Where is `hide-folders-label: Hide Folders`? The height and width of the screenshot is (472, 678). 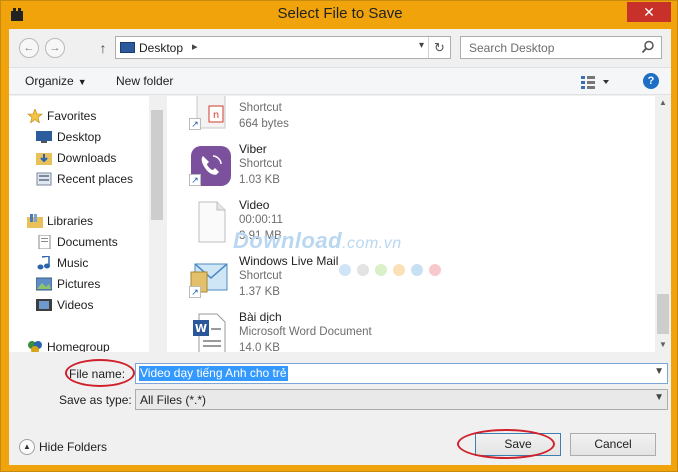 hide-folders-label: Hide Folders is located at coordinates (73, 447).